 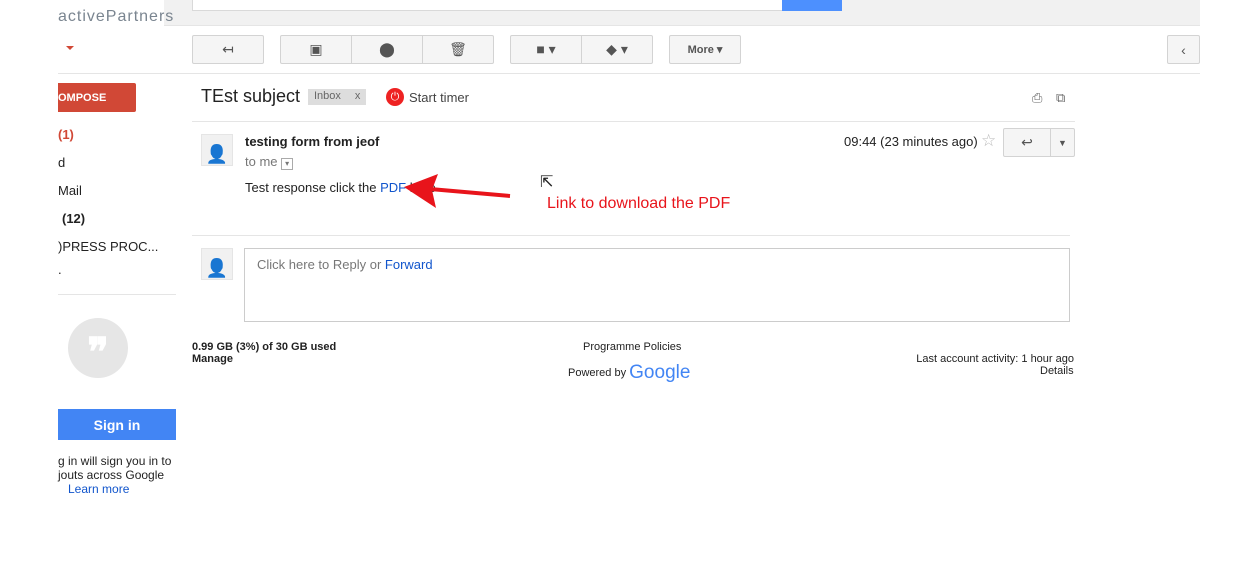 What do you see at coordinates (70, 48) in the screenshot?
I see `account-dropdown-icon` at bounding box center [70, 48].